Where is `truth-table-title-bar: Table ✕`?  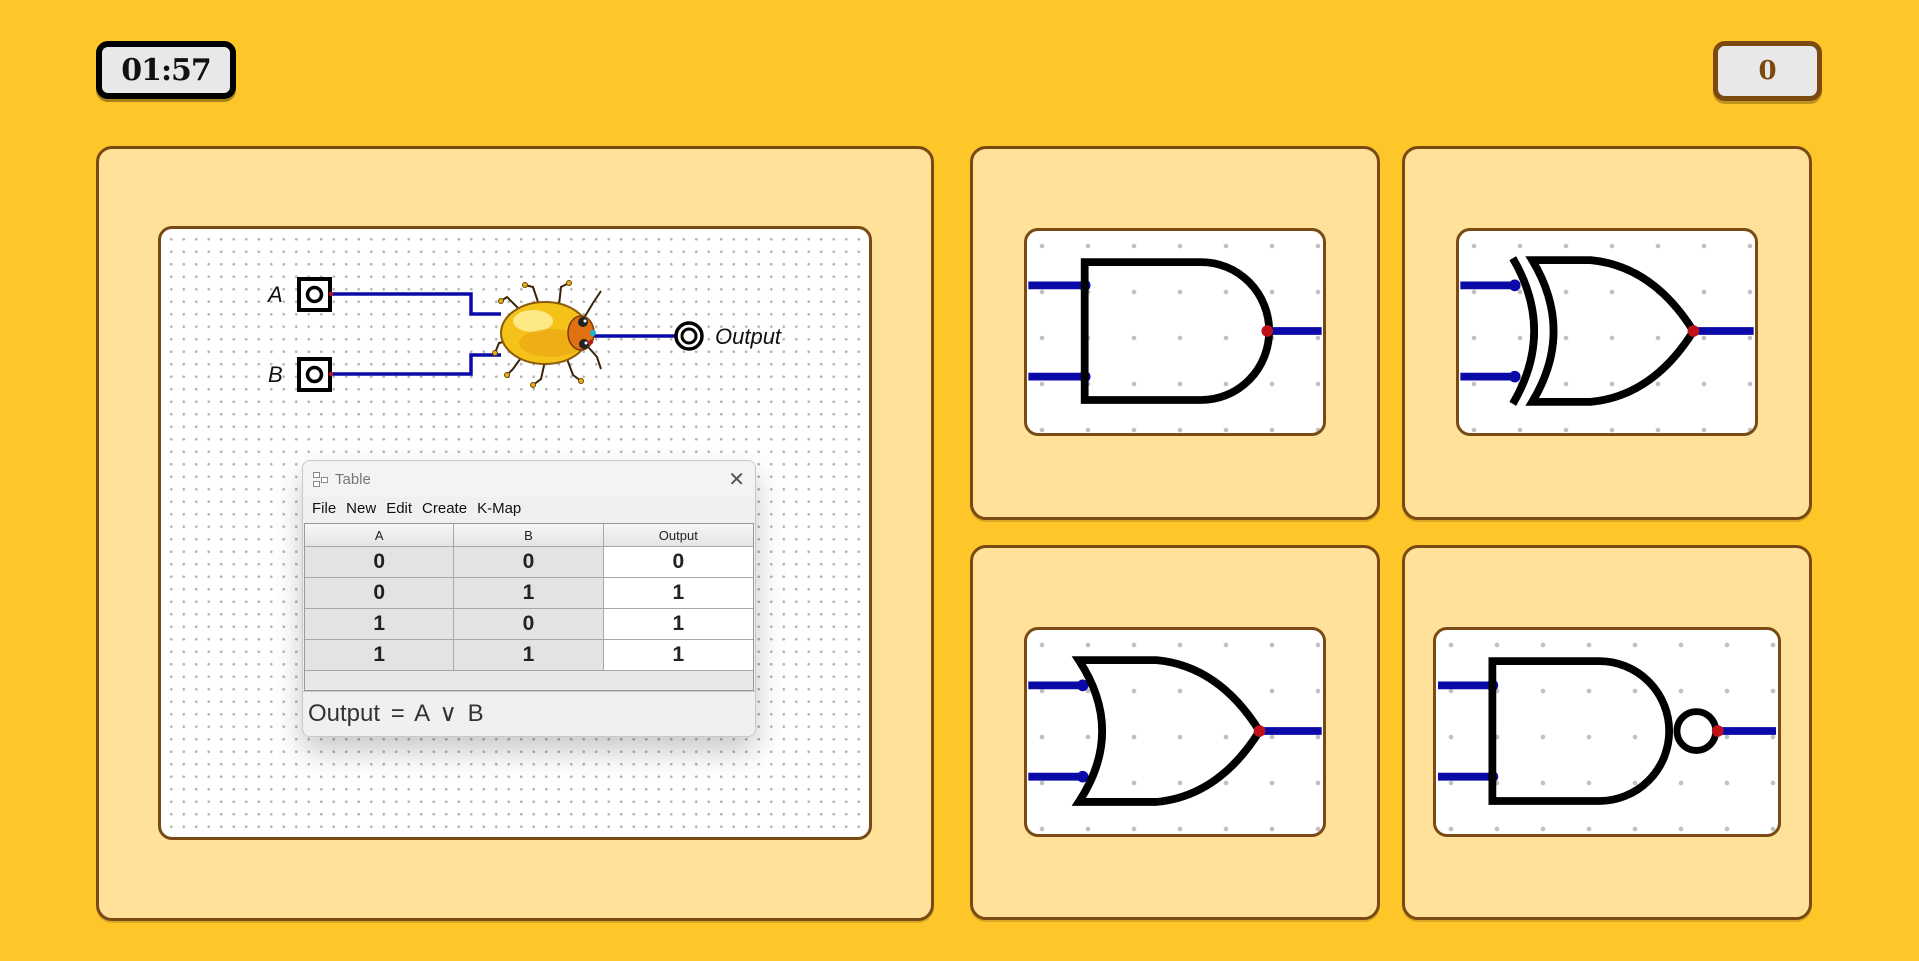 truth-table-title-bar: Table ✕ is located at coordinates (529, 479).